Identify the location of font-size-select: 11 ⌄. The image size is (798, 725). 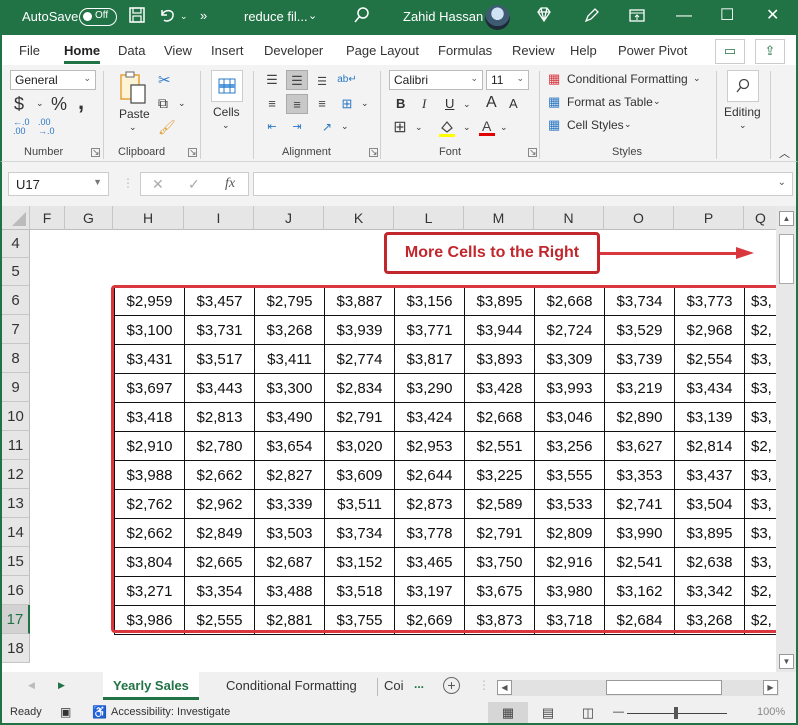
(507, 80).